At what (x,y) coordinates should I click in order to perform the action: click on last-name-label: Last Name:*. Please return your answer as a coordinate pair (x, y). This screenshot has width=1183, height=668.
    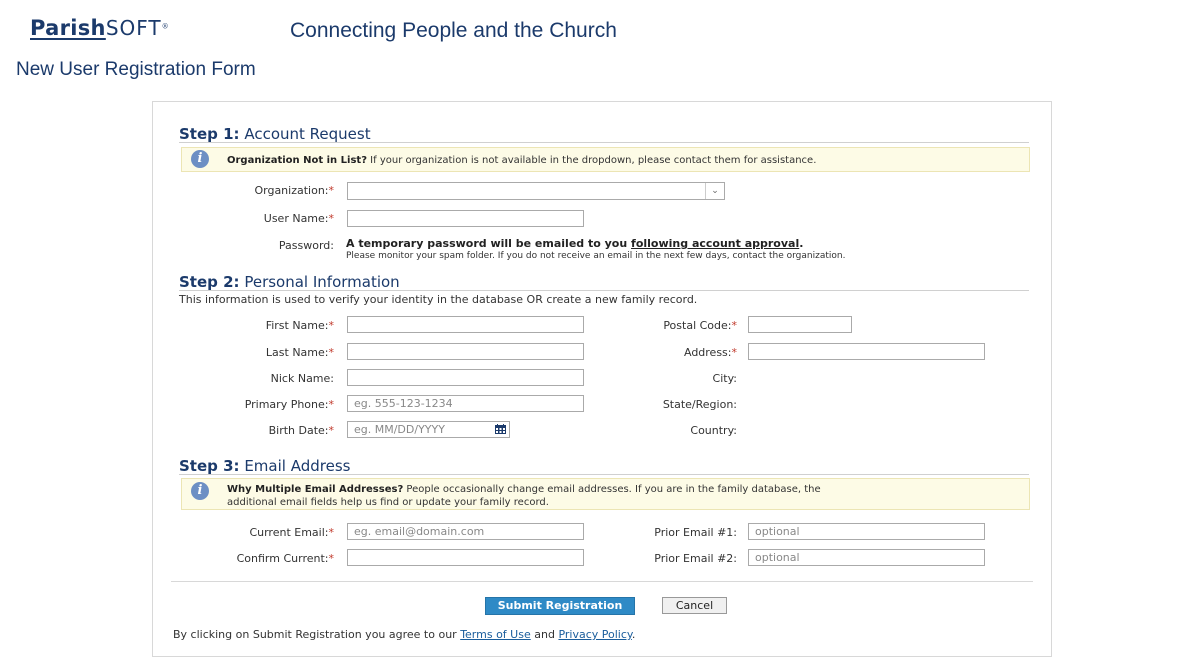
    Looking at the image, I should click on (299, 352).